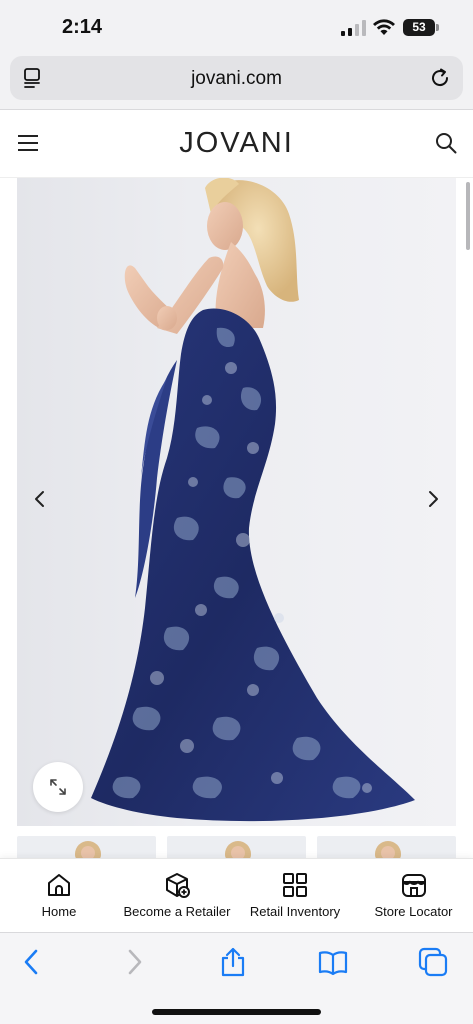 This screenshot has height=1024, width=473. Describe the element at coordinates (353, 28) in the screenshot. I see `cellular-signal-icon` at that location.